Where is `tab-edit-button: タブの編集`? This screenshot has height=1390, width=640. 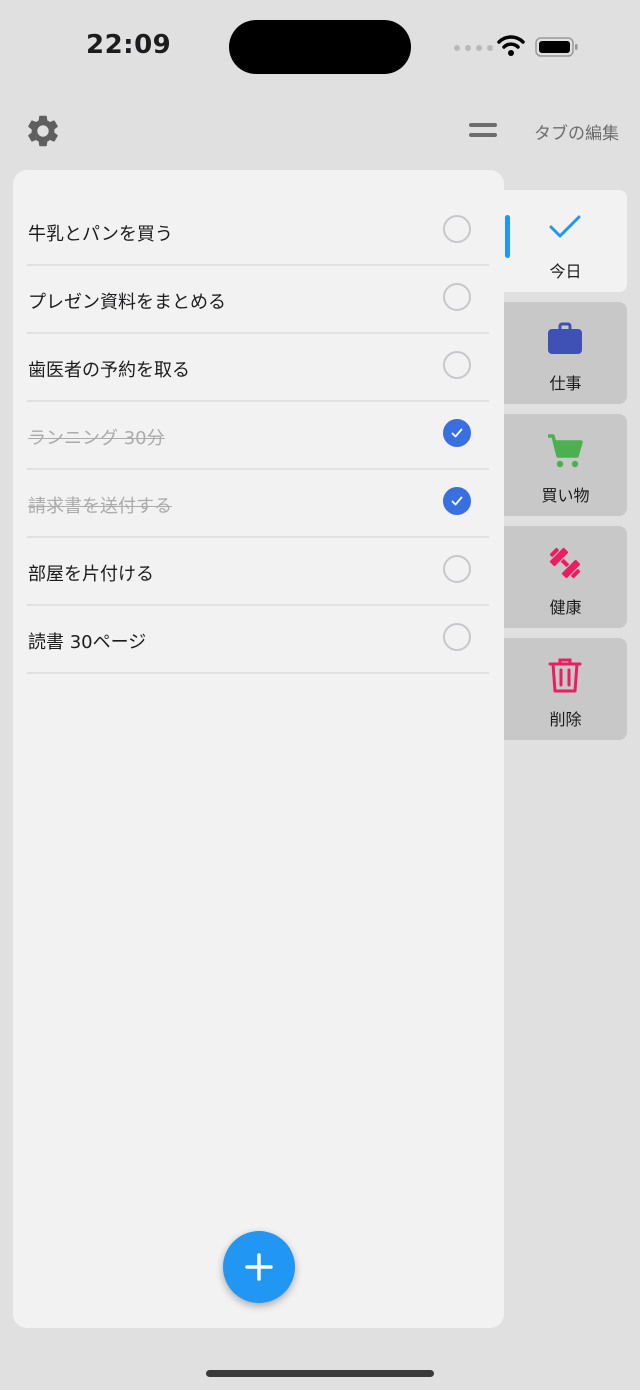
tab-edit-button: タブの編集 is located at coordinates (576, 131).